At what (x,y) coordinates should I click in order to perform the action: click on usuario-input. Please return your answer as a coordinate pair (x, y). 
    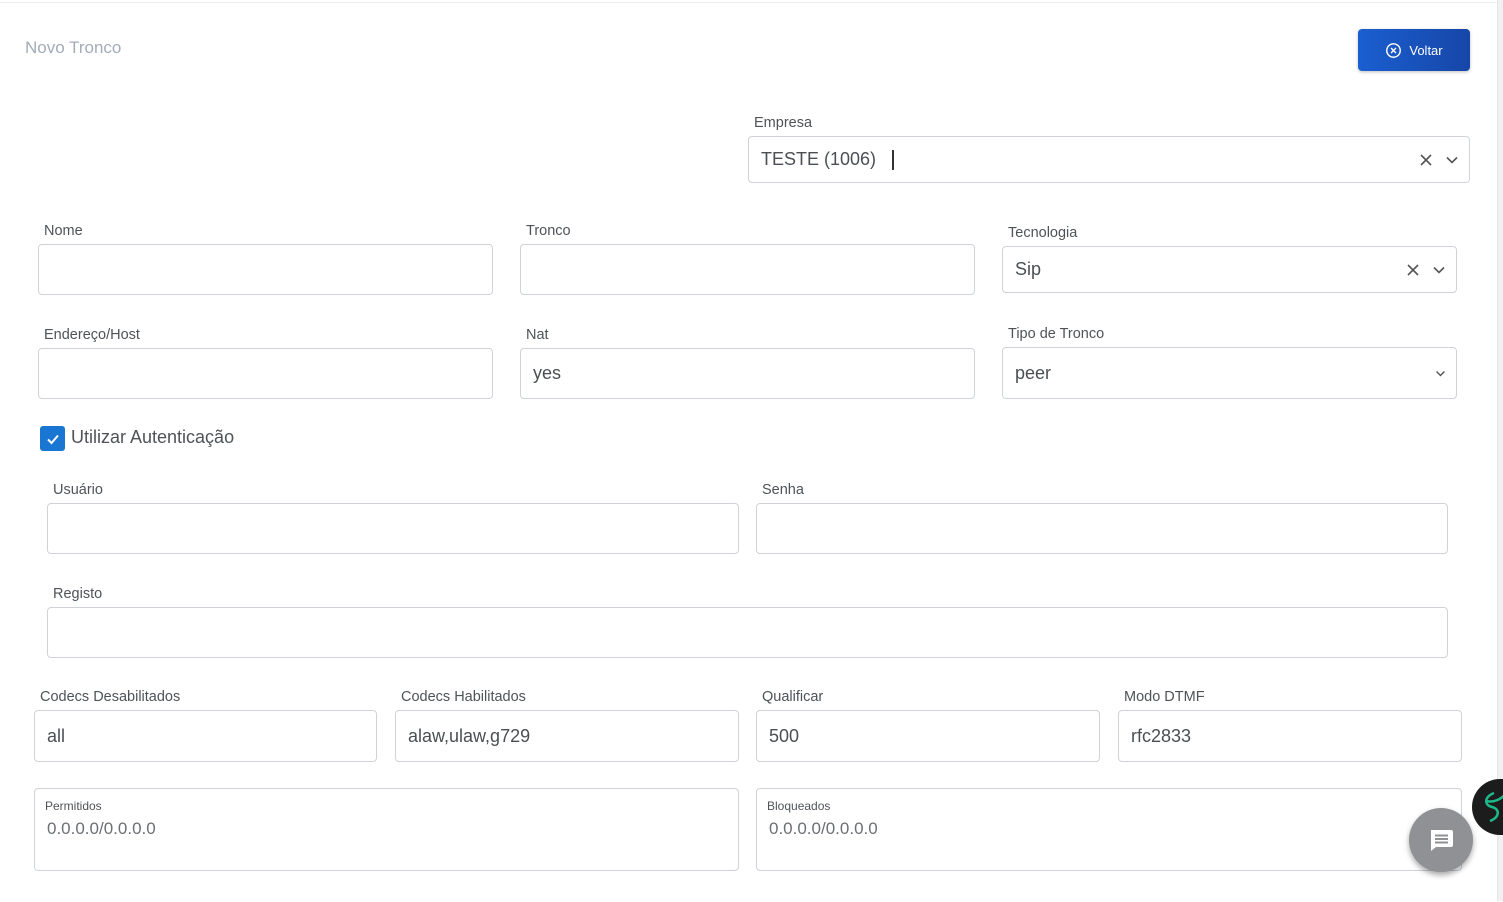
    Looking at the image, I should click on (393, 528).